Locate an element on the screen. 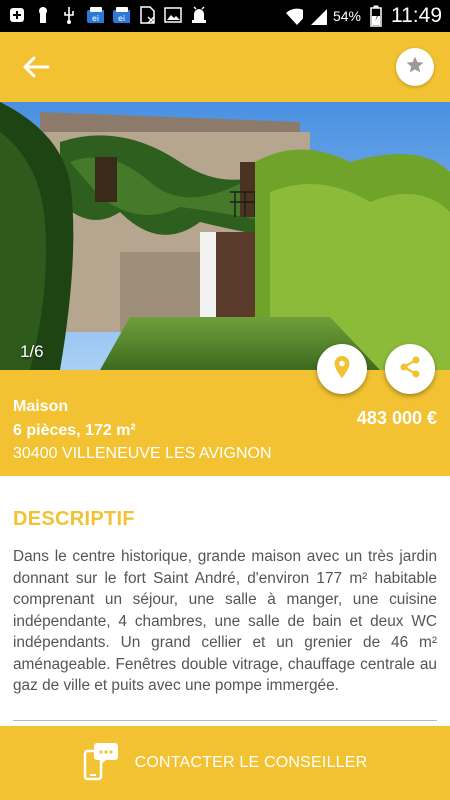 Image resolution: width=450 pixels, height=800 pixels. contact-advisor-button: CONTACTER LE CONSEILLER is located at coordinates (225, 763).